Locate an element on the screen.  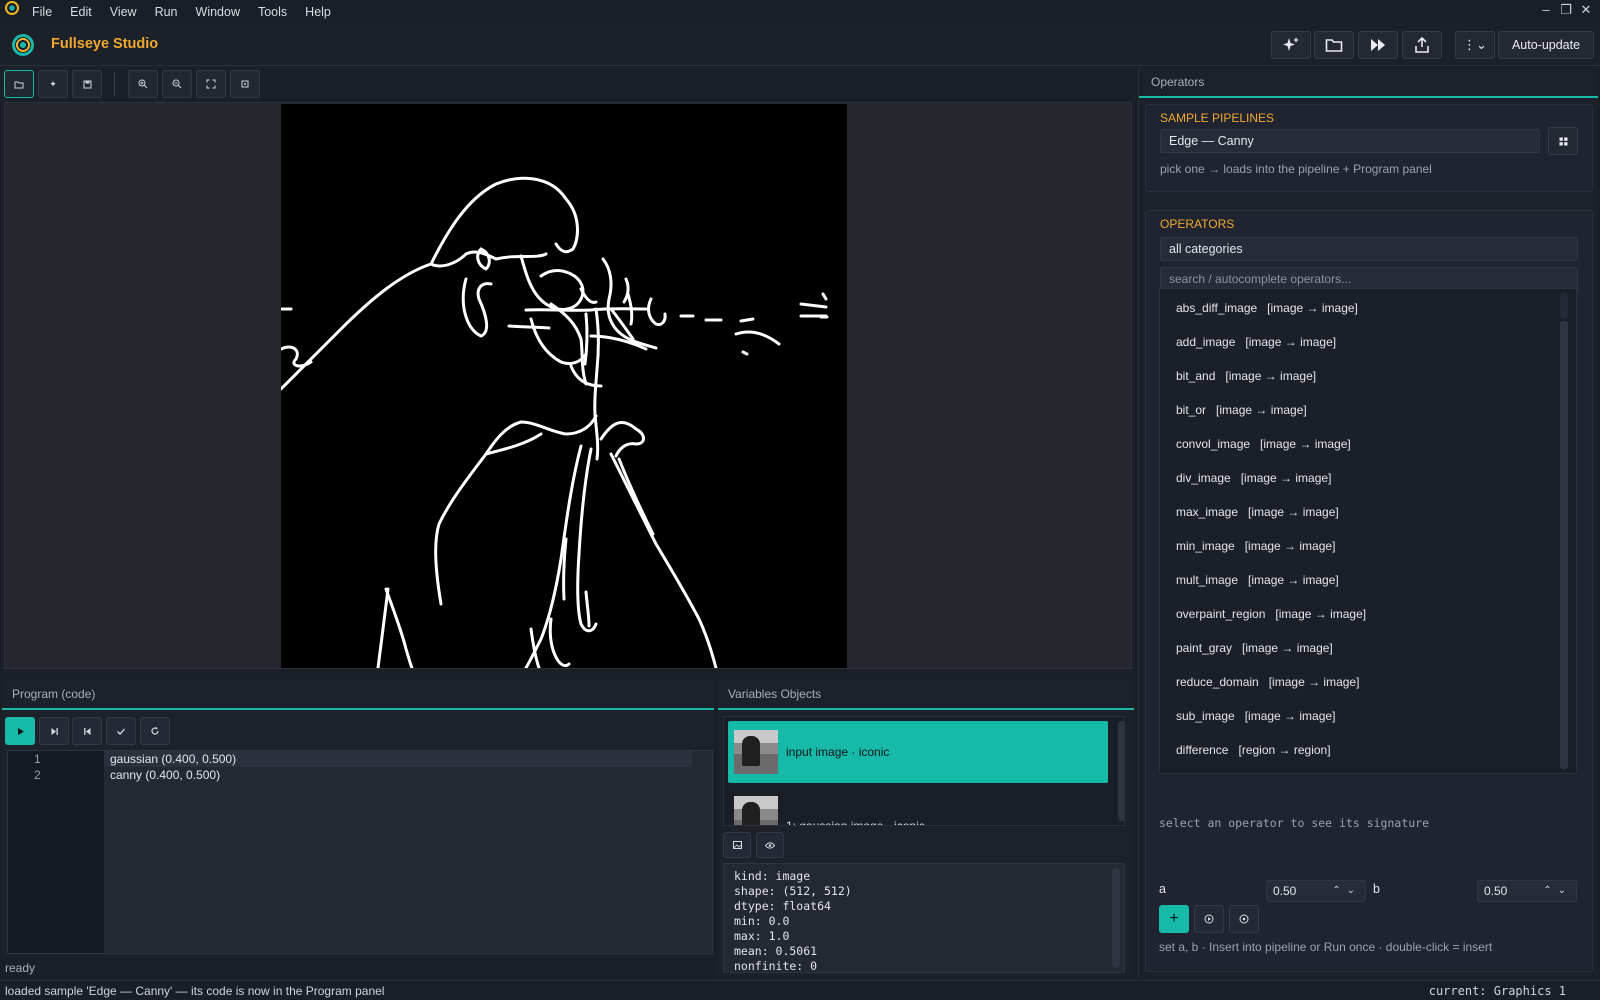
image-icon is located at coordinates (737, 845).